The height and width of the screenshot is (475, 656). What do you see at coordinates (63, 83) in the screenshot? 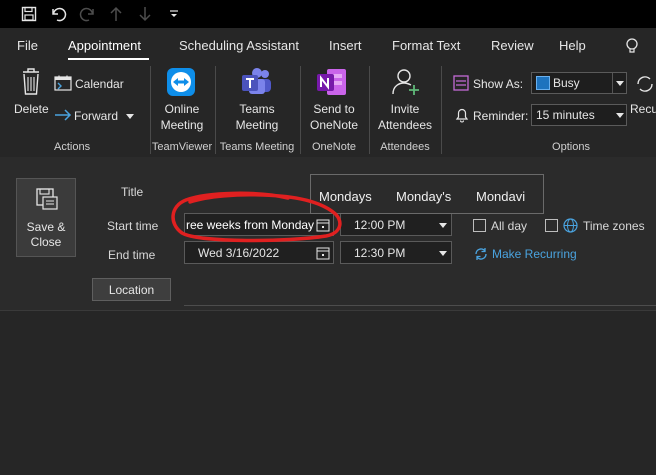
I see `calendar-icon` at bounding box center [63, 83].